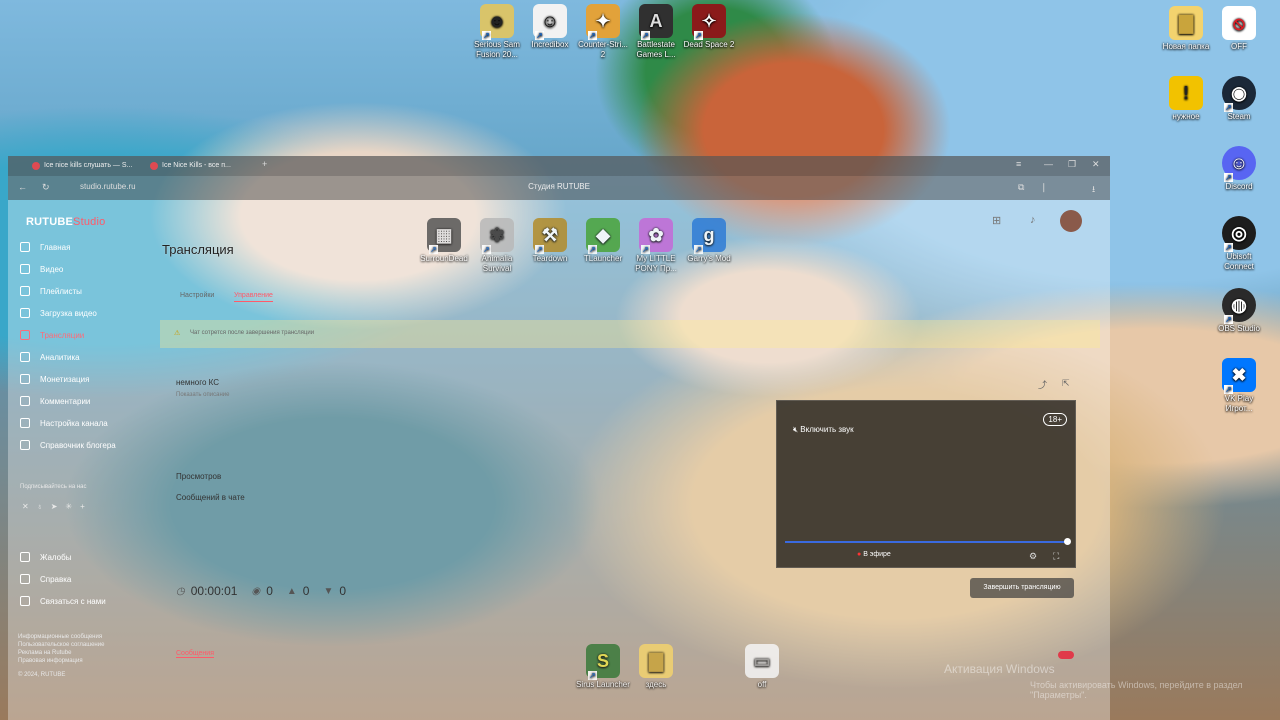 The width and height of the screenshot is (1280, 720). Describe the element at coordinates (444, 236) in the screenshot. I see `surrounddead-icon: ▦` at that location.